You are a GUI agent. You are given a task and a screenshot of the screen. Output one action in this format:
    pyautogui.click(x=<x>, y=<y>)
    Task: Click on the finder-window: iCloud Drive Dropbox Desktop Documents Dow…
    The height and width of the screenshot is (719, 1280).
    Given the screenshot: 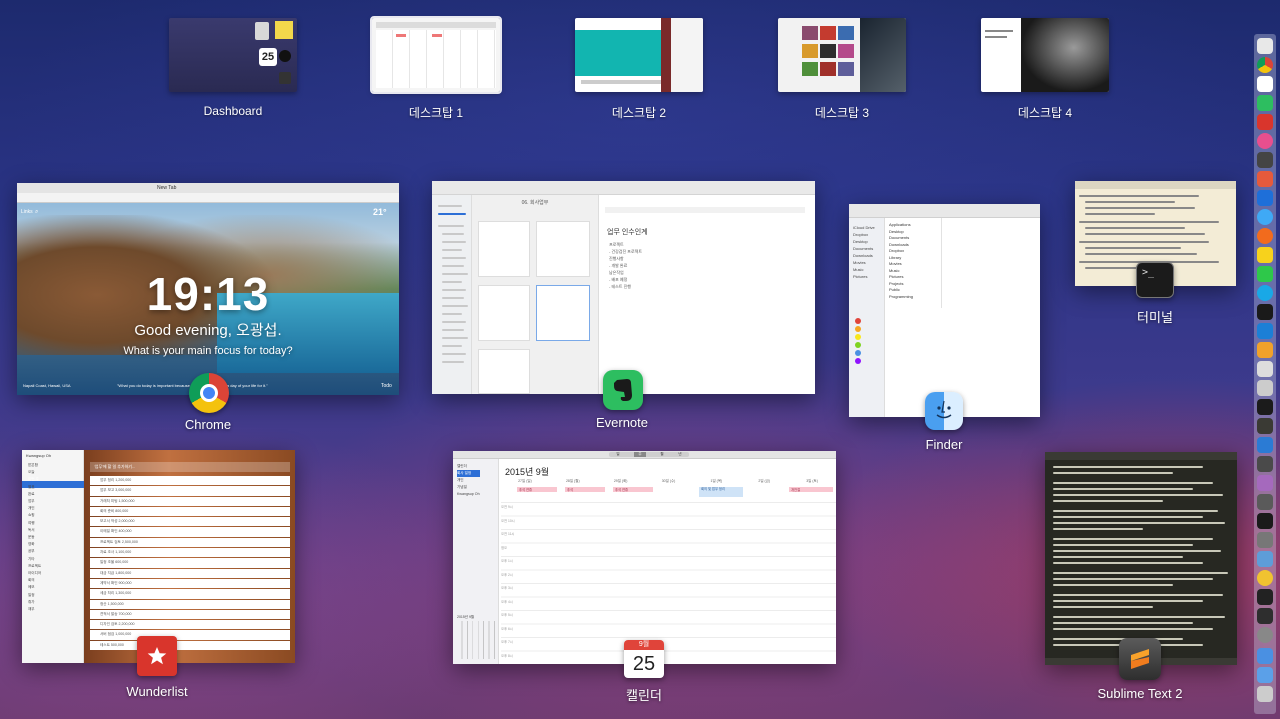 What is the action you would take?
    pyautogui.click(x=944, y=310)
    